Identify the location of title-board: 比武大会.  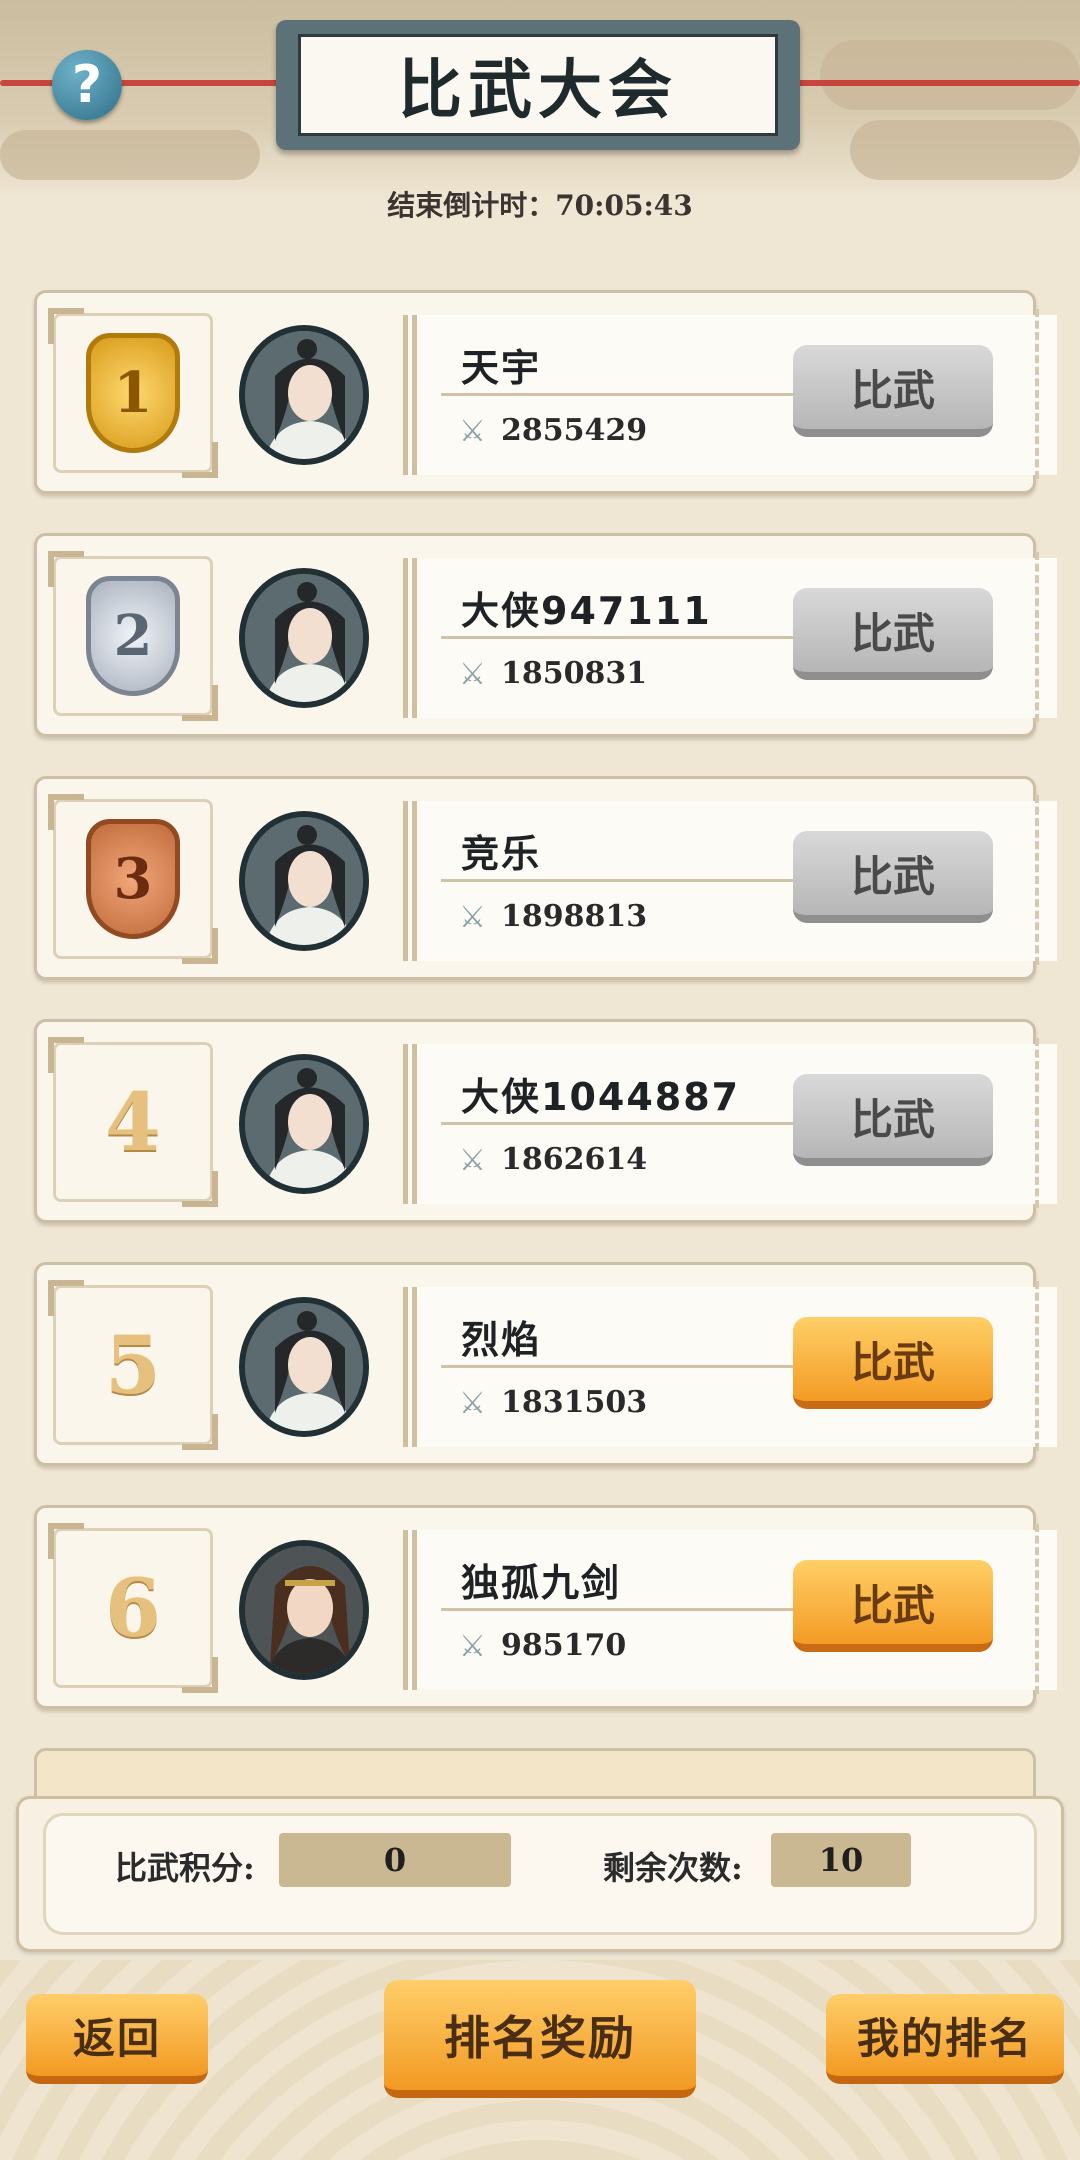
(538, 85).